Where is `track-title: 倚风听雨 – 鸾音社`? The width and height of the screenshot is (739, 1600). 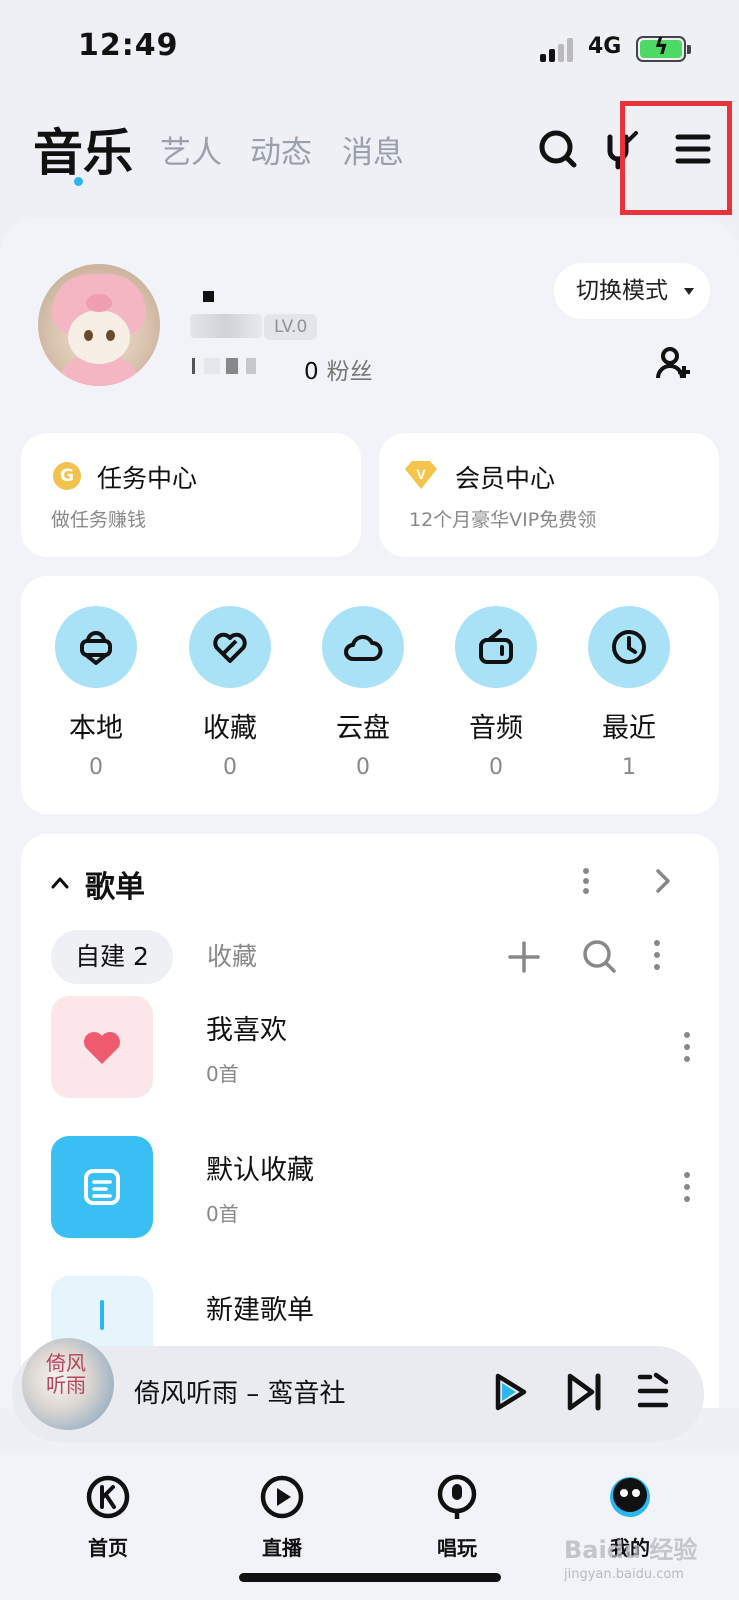
track-title: 倚风听雨 – 鸾音社 is located at coordinates (240, 1391).